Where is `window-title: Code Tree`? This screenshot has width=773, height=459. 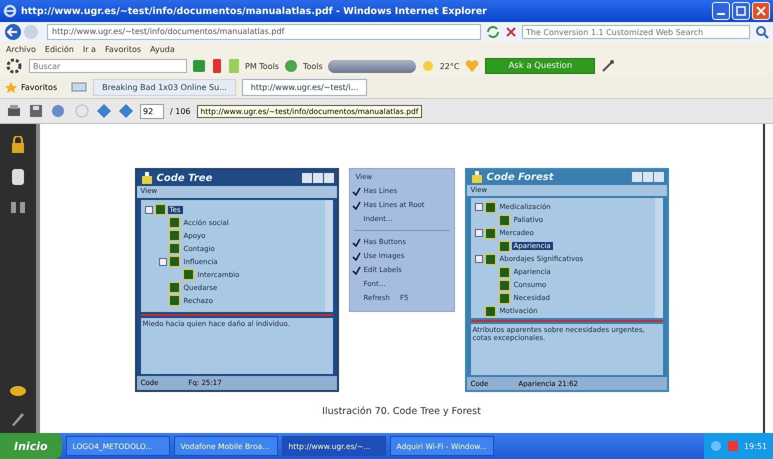 window-title: Code Tree is located at coordinates (185, 178).